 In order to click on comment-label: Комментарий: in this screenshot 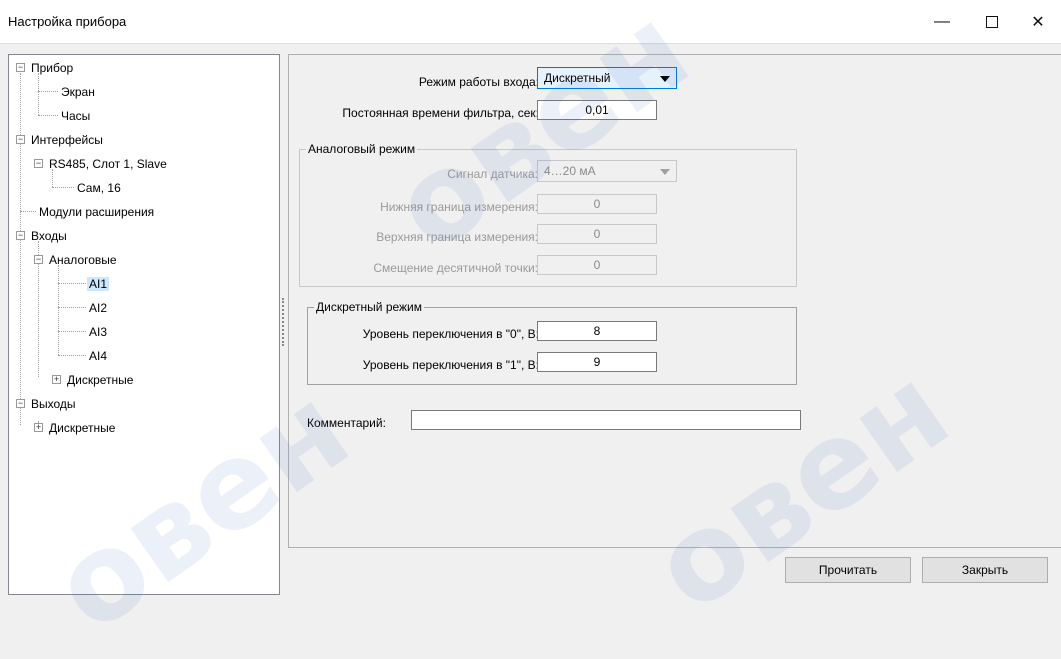, I will do `click(346, 423)`.